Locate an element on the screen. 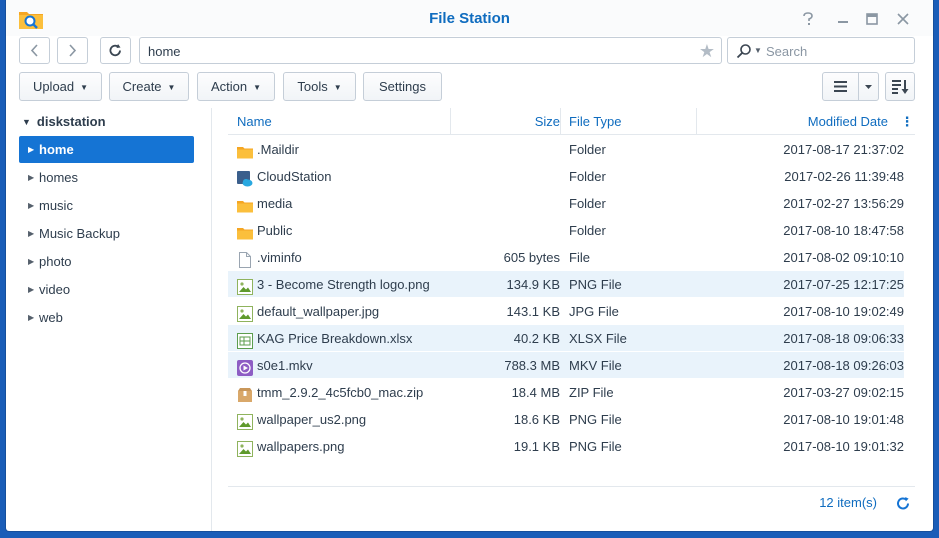 This screenshot has width=939, height=538. file-modified-date: 2017-02-27 13:56:29 is located at coordinates (843, 203).